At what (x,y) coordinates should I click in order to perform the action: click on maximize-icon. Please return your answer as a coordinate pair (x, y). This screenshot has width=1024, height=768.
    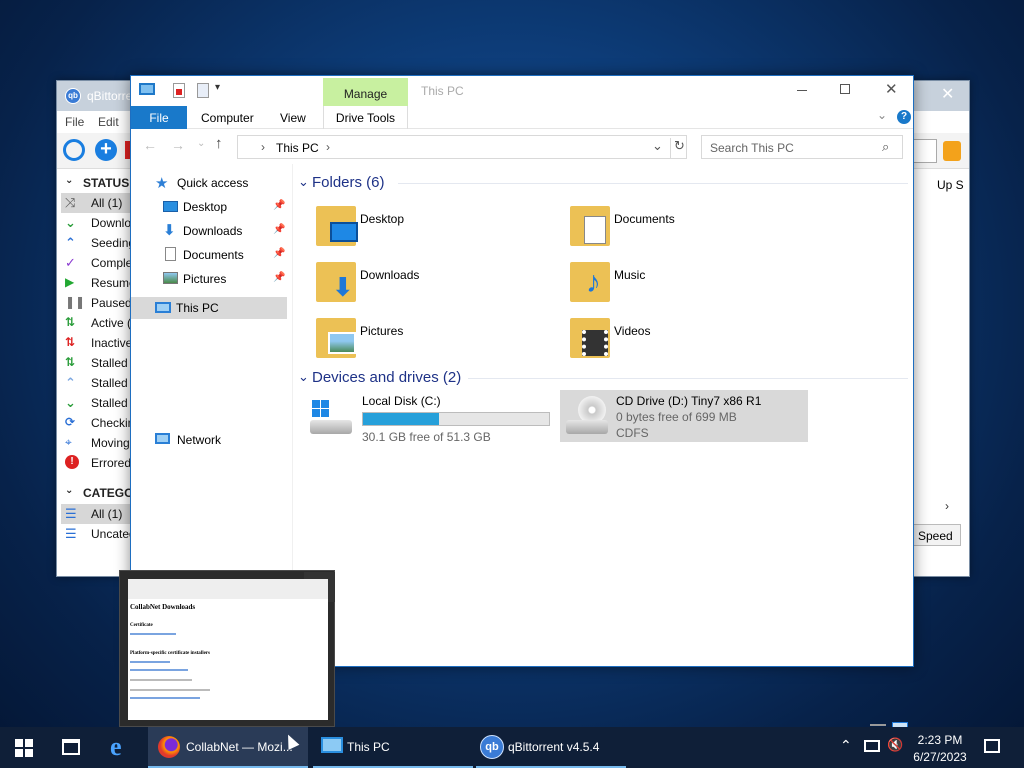
    Looking at the image, I should click on (845, 89).